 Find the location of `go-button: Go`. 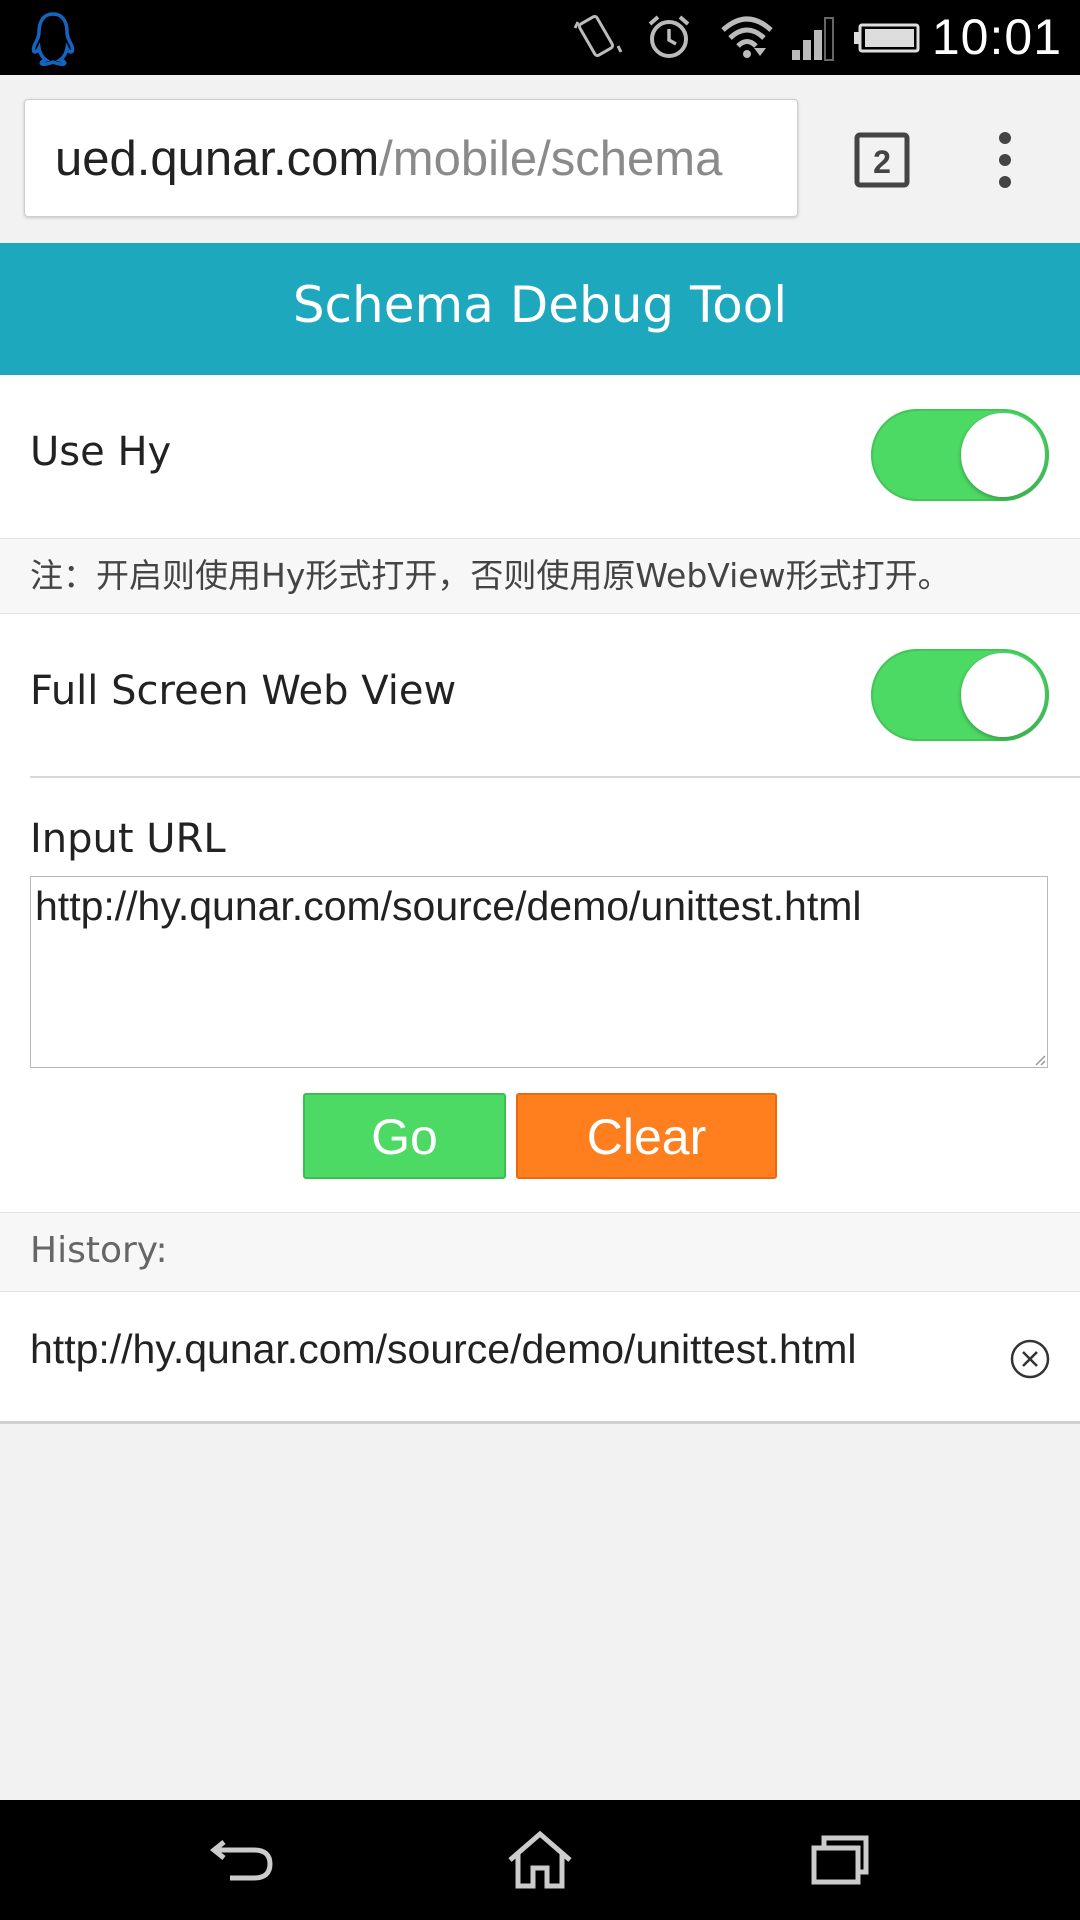

go-button: Go is located at coordinates (404, 1136).